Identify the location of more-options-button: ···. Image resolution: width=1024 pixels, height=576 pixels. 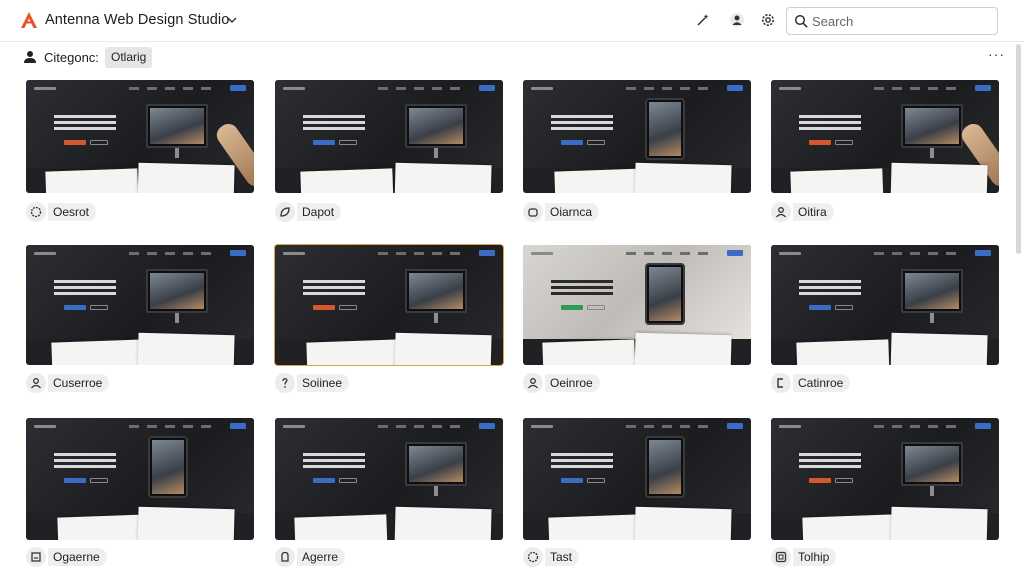
(996, 56).